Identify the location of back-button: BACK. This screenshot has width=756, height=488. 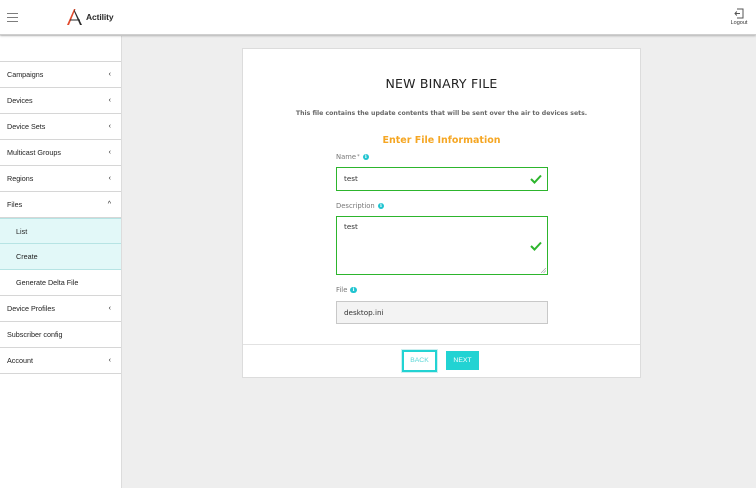
(419, 361).